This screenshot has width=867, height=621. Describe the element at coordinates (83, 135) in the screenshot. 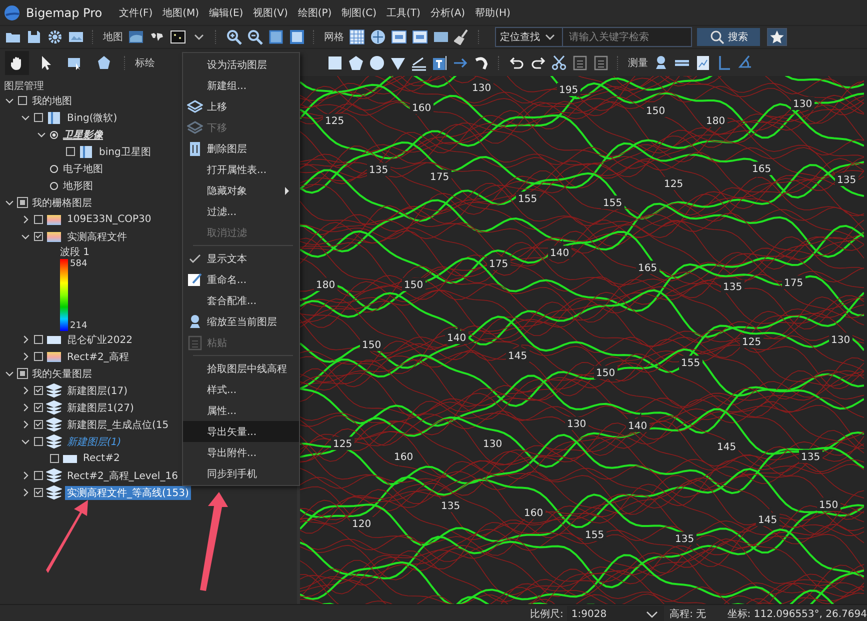

I see `layer-name: 卫星影像` at that location.